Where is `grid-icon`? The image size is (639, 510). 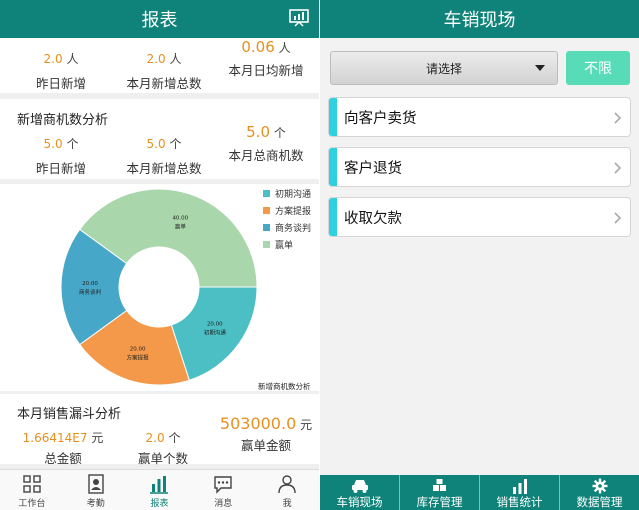
grid-icon is located at coordinates (32, 484).